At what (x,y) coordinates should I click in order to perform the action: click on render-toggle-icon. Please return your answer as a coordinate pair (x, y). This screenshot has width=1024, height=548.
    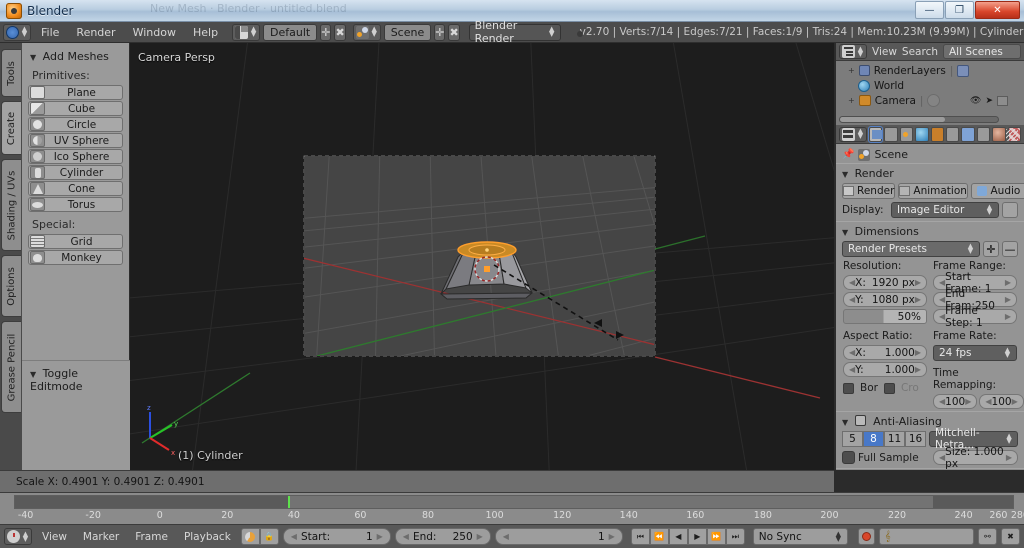
    Looking at the image, I should click on (1002, 100).